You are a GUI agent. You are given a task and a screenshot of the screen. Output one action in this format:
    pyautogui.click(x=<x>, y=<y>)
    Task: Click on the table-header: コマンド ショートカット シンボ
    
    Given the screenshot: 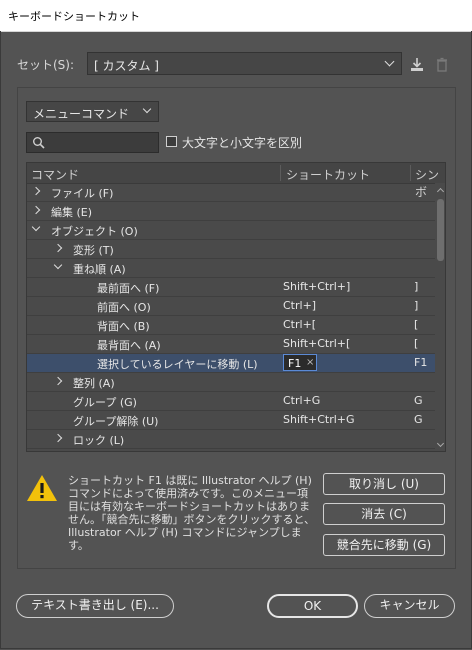 What is the action you would take?
    pyautogui.click(x=236, y=181)
    